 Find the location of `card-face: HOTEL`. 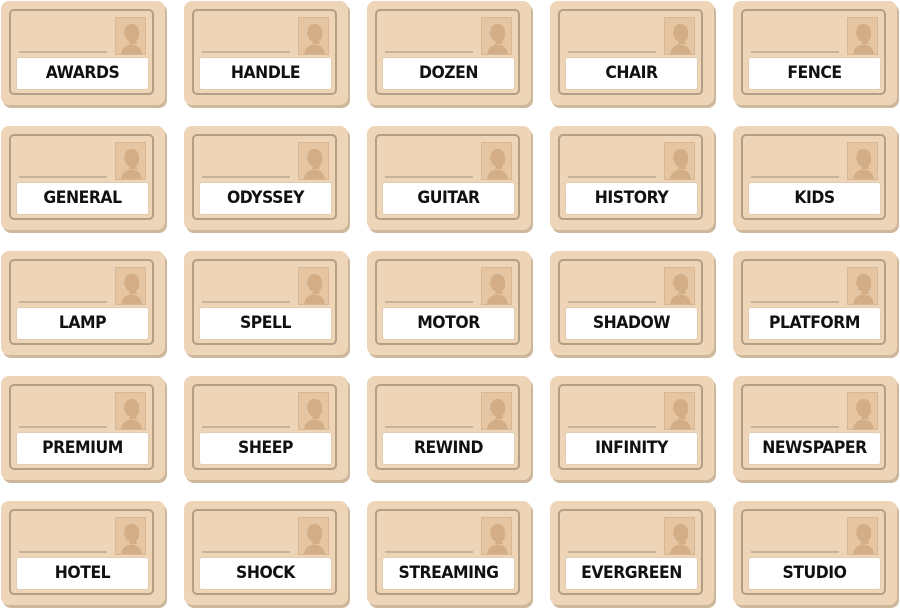

card-face: HOTEL is located at coordinates (83, 553).